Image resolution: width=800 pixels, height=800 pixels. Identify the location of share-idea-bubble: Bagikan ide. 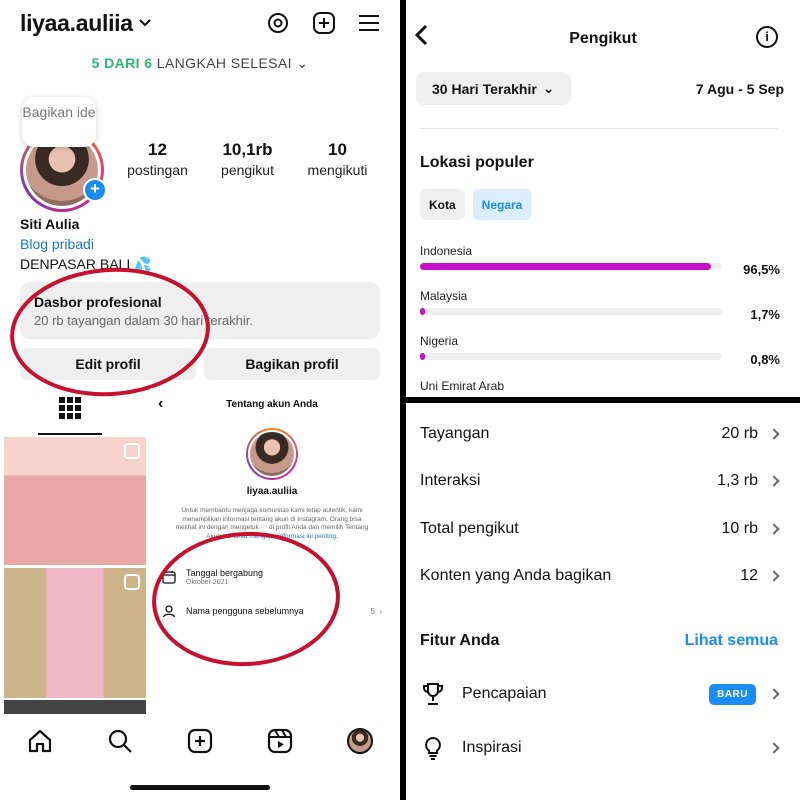
(59, 122).